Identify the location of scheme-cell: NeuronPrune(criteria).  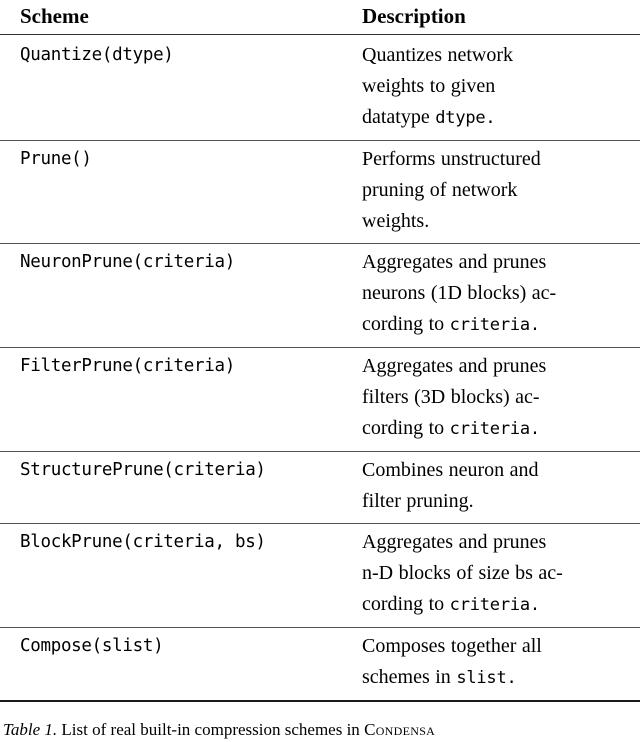
(174, 296).